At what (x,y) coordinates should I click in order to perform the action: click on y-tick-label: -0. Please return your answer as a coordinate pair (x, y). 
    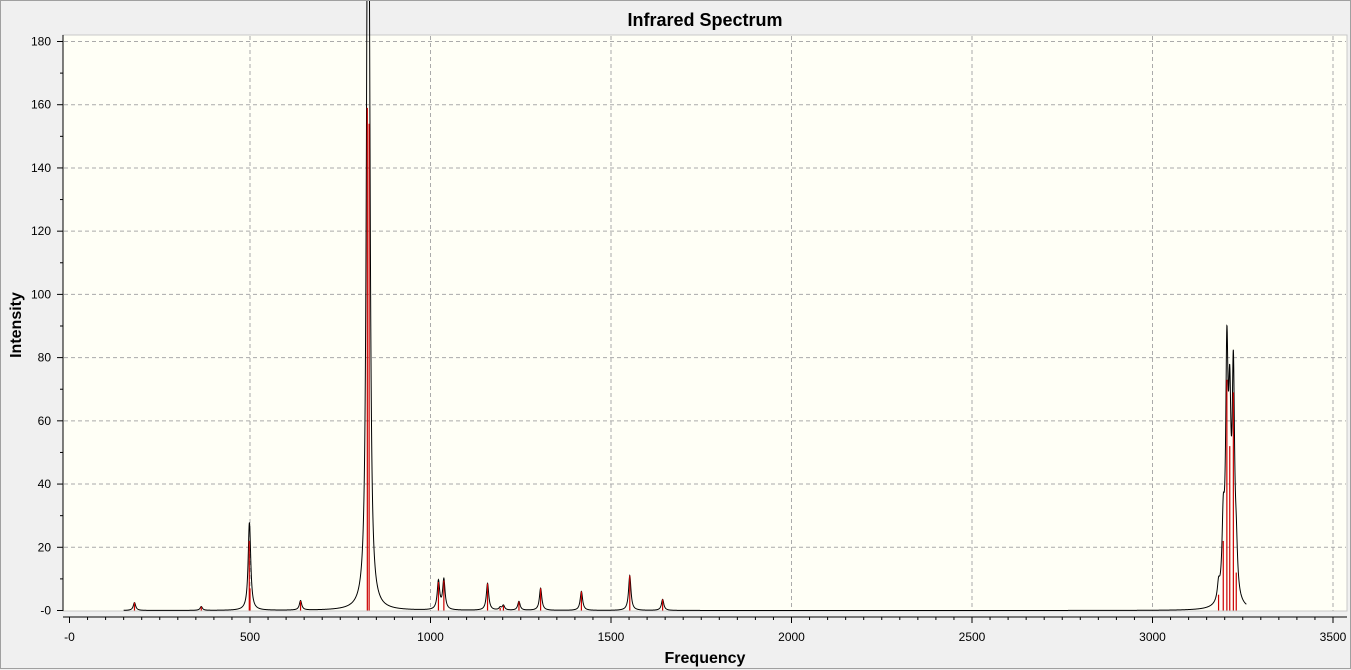
    Looking at the image, I should click on (45, 611).